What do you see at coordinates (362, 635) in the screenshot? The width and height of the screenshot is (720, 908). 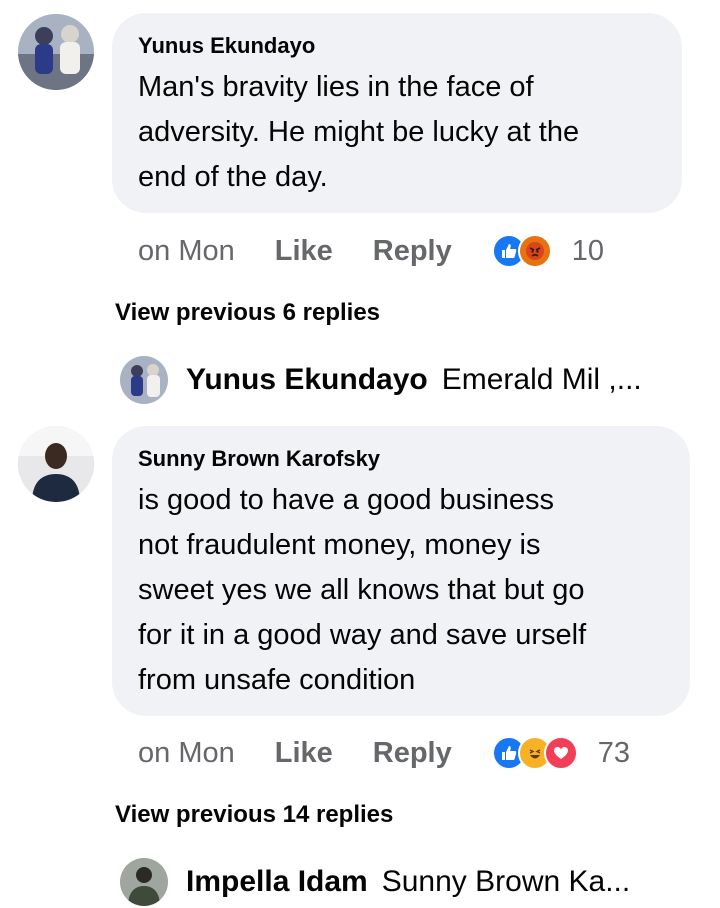 I see `comment-text-line: for it in a good way and save urself` at bounding box center [362, 635].